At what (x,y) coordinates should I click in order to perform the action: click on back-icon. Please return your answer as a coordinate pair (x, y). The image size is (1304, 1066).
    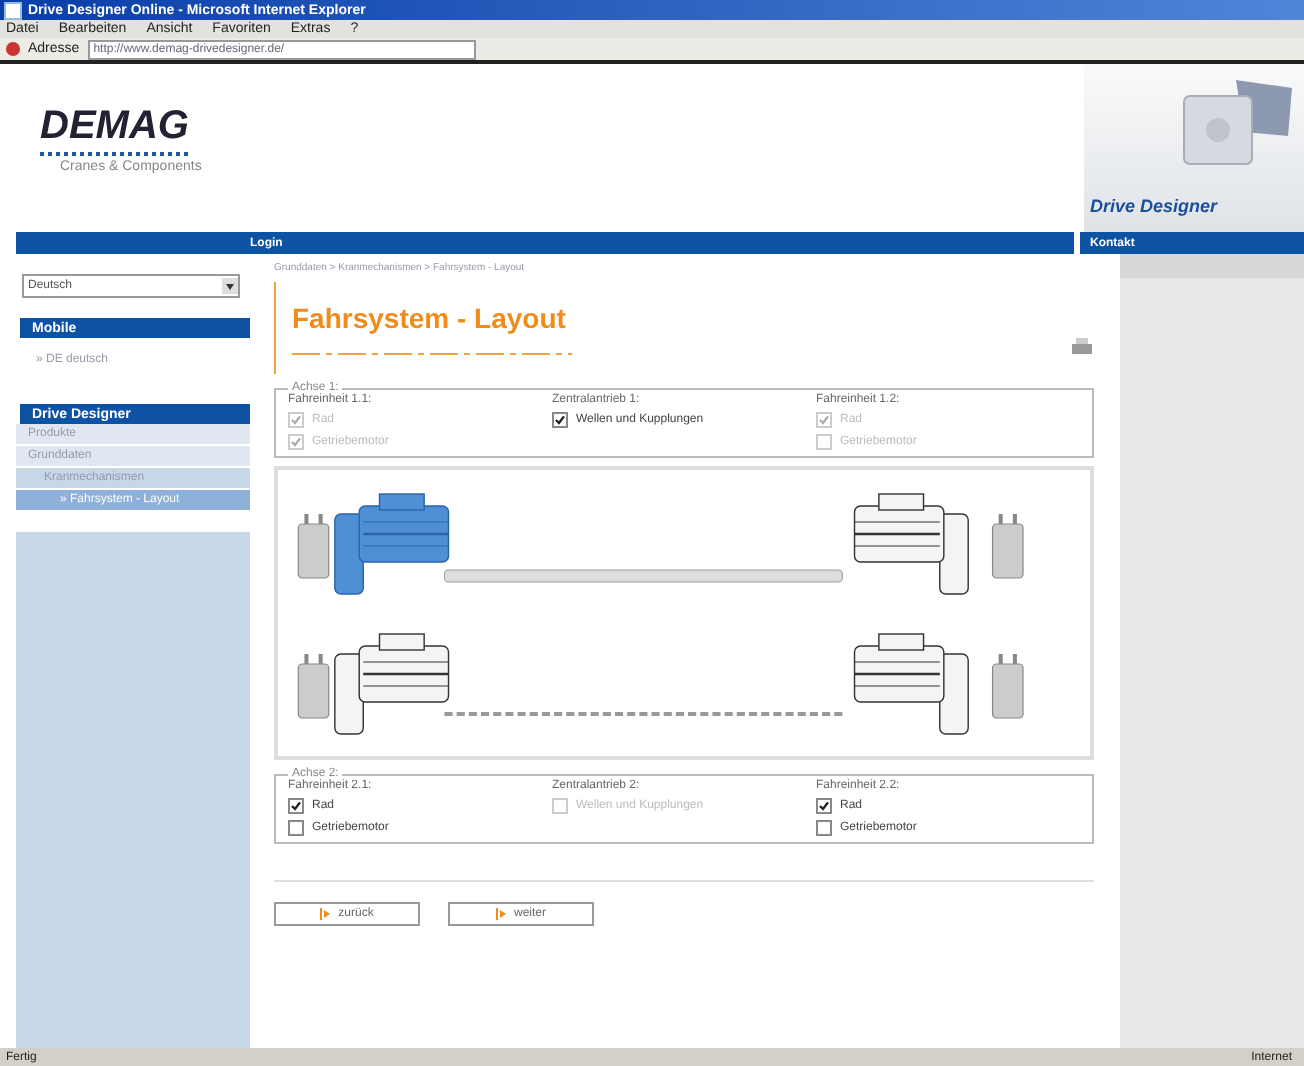
    Looking at the image, I should click on (13, 49).